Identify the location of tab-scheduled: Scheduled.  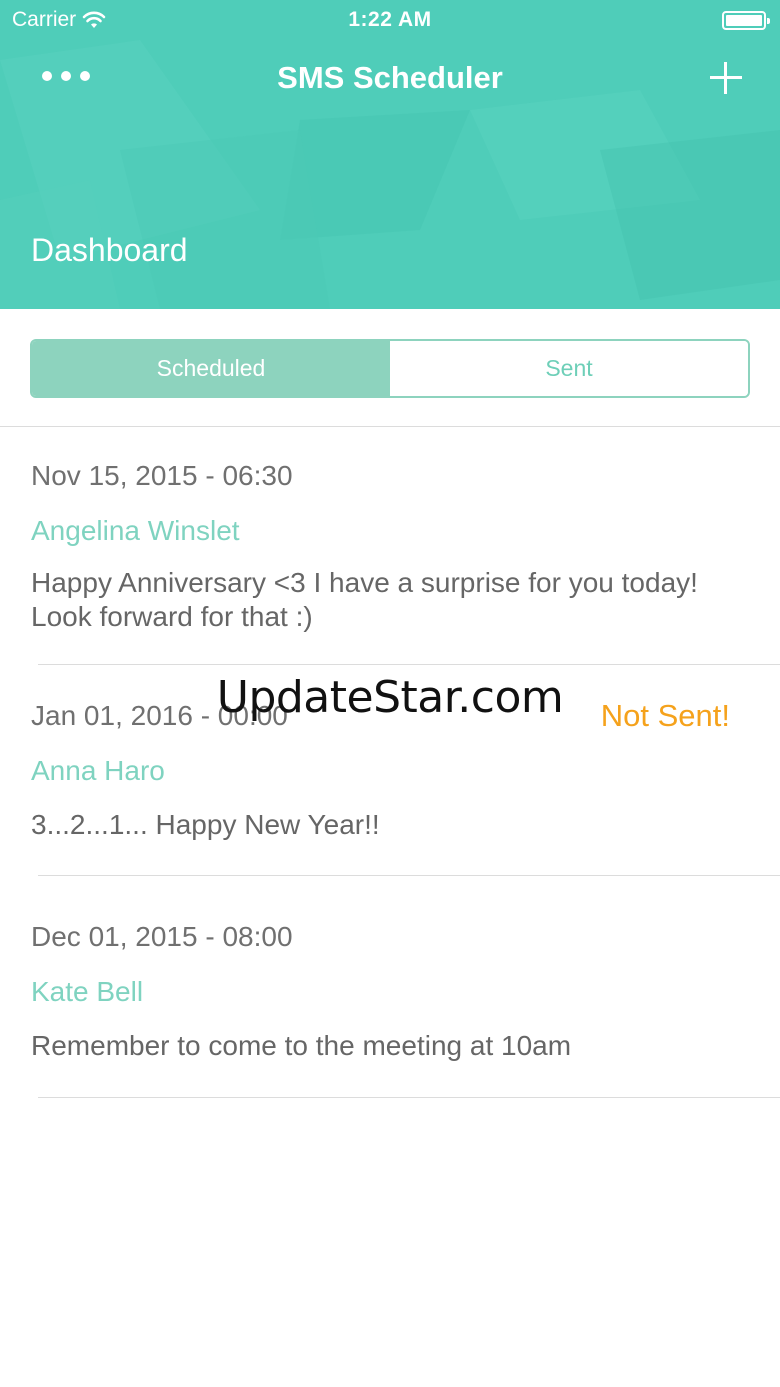
(211, 368).